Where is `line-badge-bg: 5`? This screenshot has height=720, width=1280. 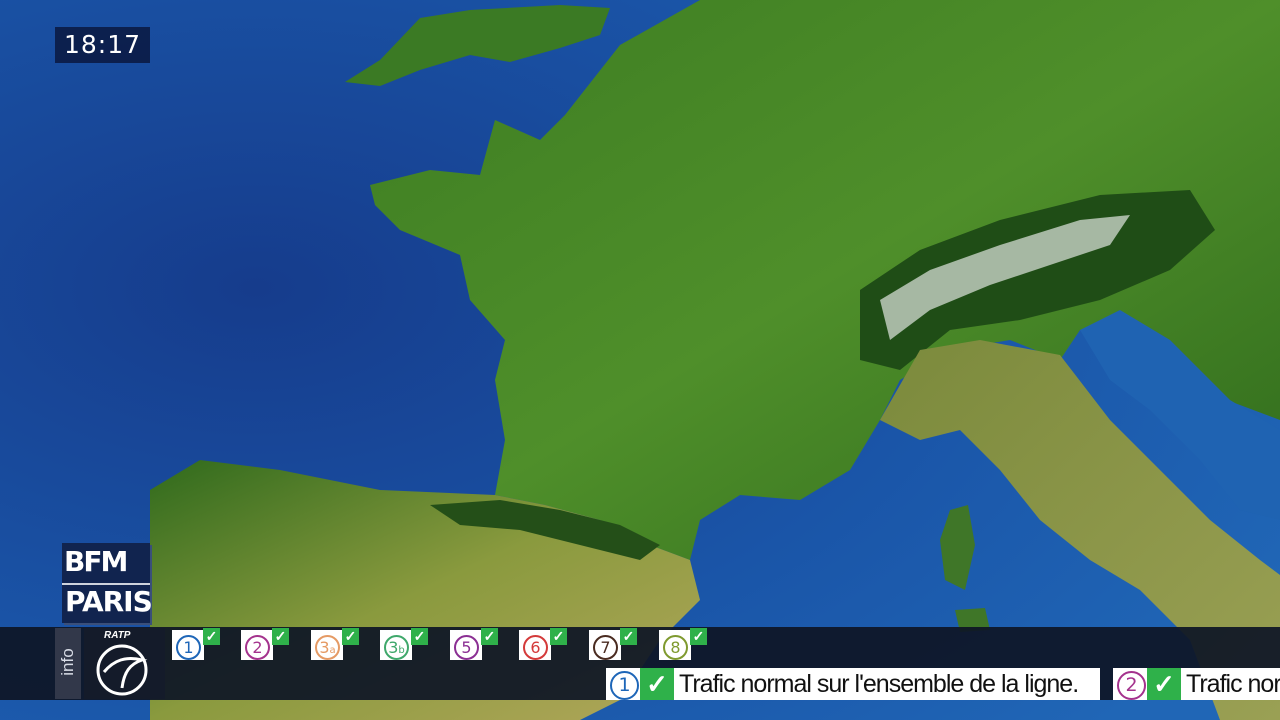
line-badge-bg: 5 is located at coordinates (466, 645).